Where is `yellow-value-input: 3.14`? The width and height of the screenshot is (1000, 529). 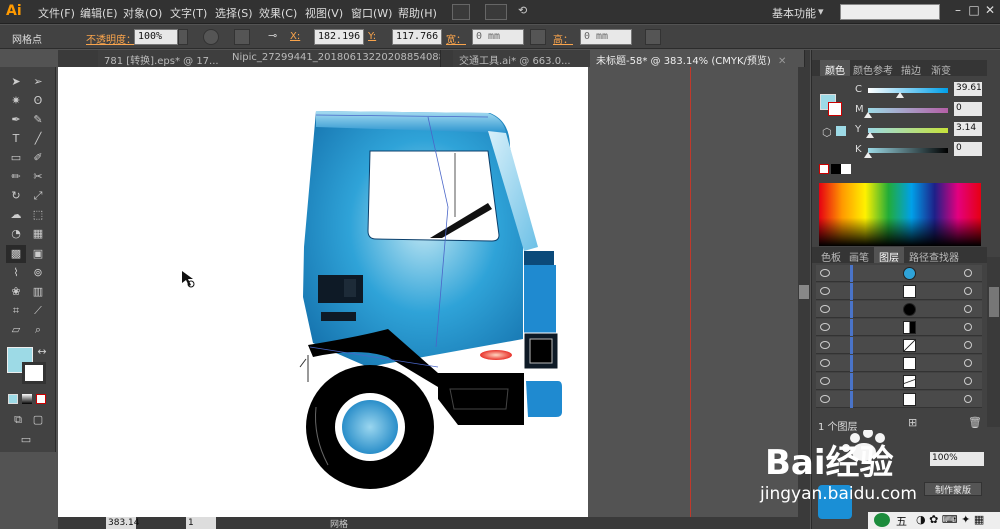 yellow-value-input: 3.14 is located at coordinates (968, 129).